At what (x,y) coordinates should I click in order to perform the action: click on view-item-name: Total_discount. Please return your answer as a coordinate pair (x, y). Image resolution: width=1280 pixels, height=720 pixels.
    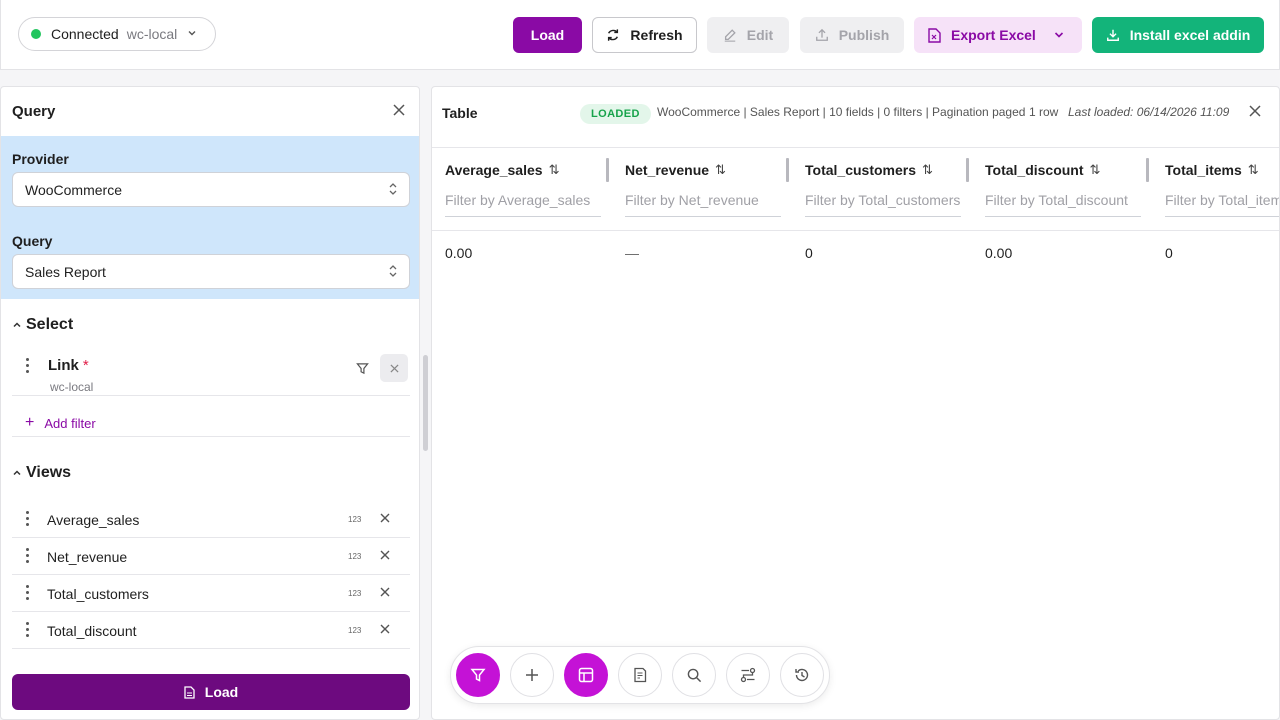
    Looking at the image, I should click on (92, 631).